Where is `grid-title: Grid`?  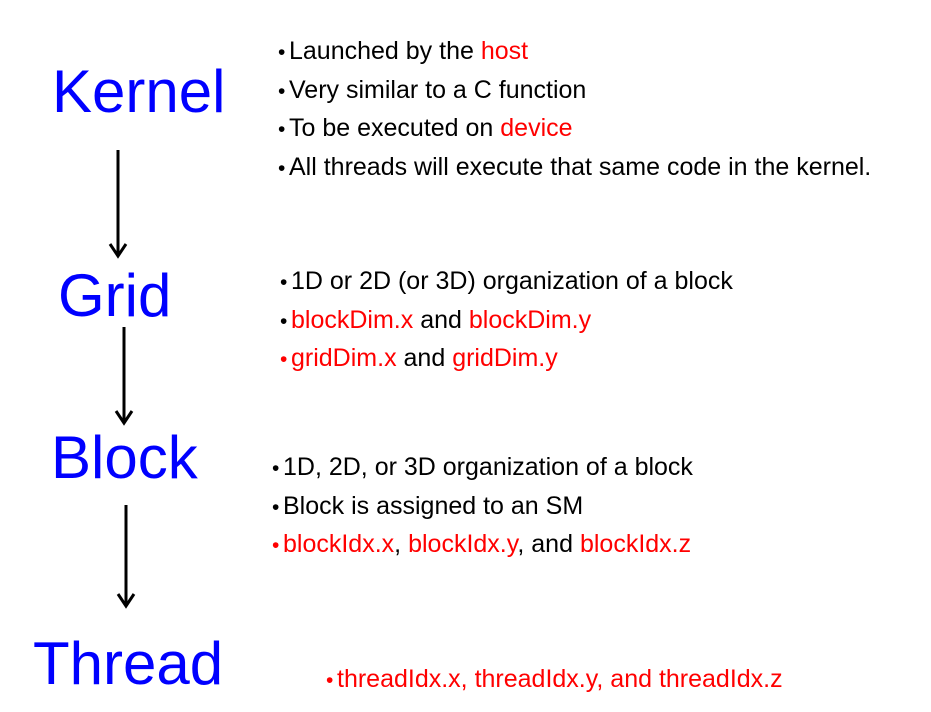
grid-title: Grid is located at coordinates (115, 295).